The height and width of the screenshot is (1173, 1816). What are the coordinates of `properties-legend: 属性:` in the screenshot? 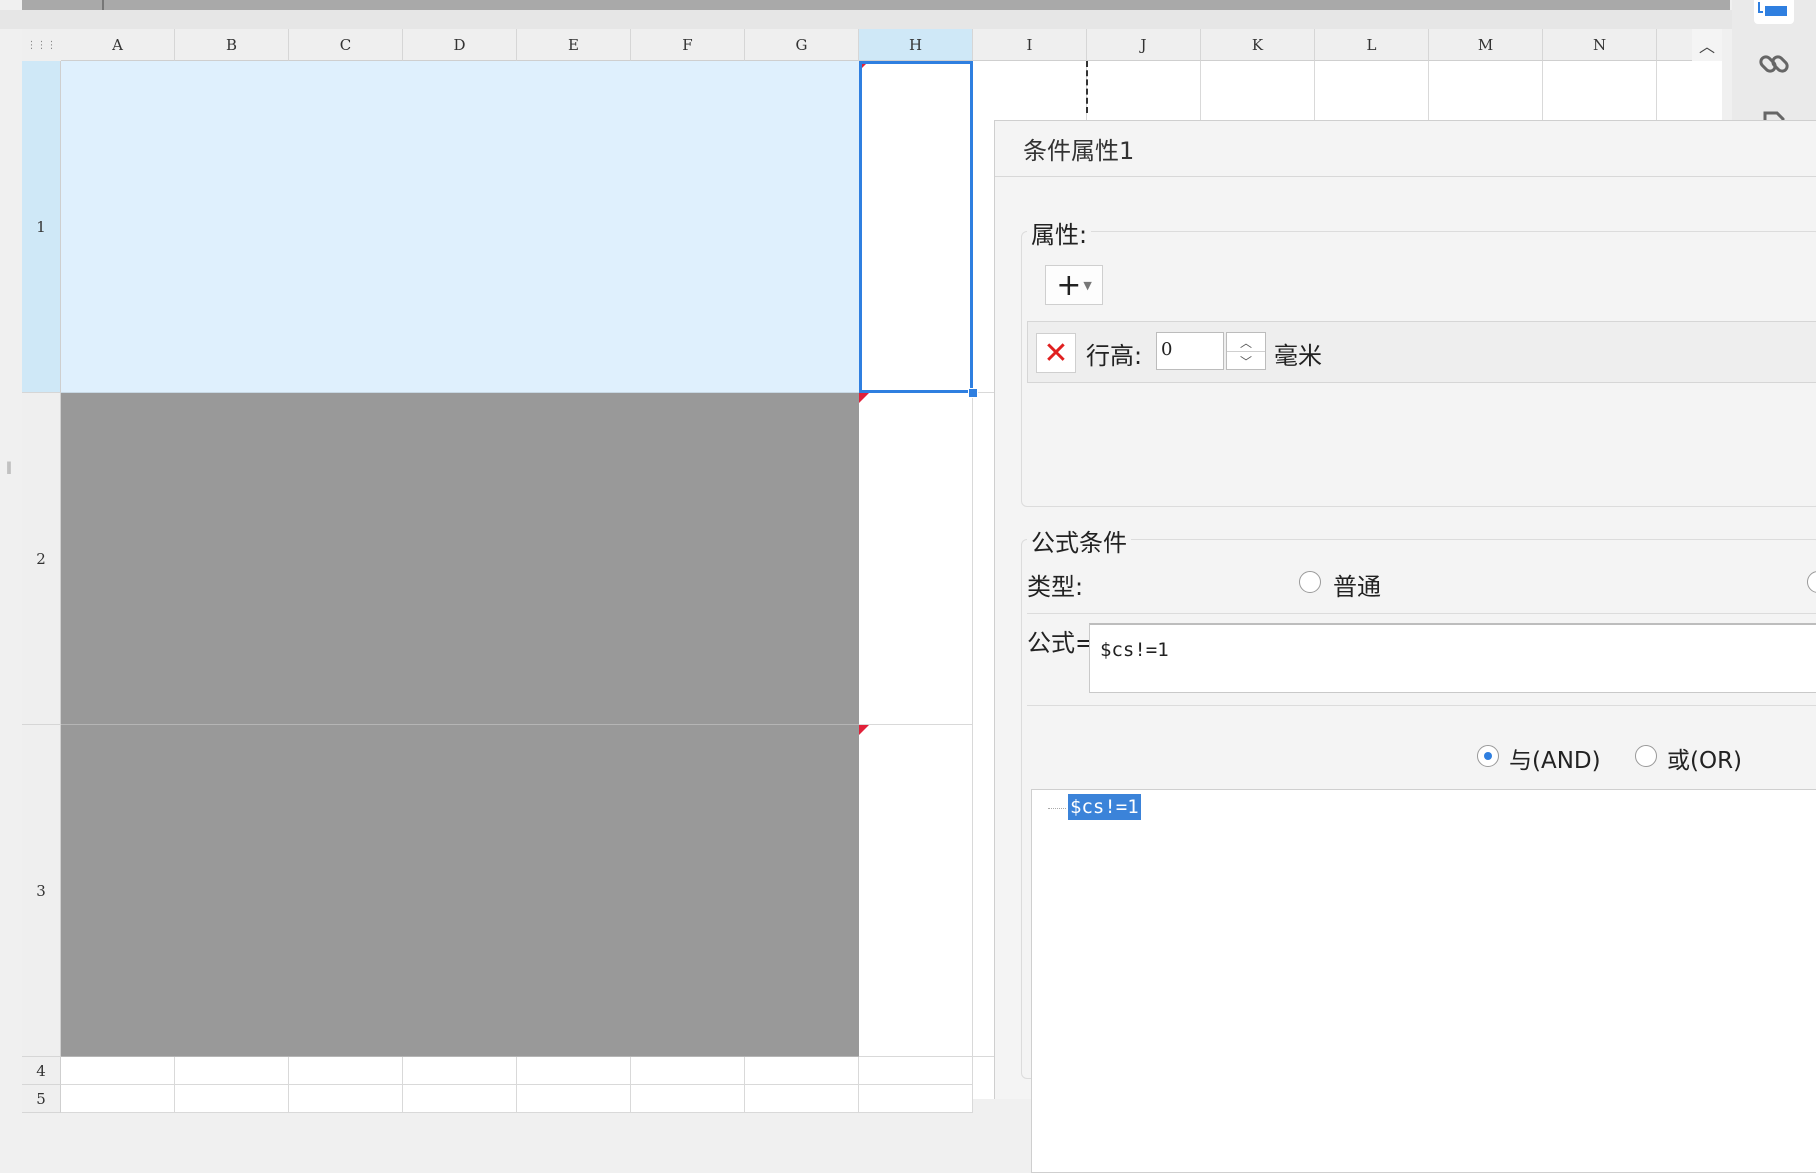 It's located at (1059, 232).